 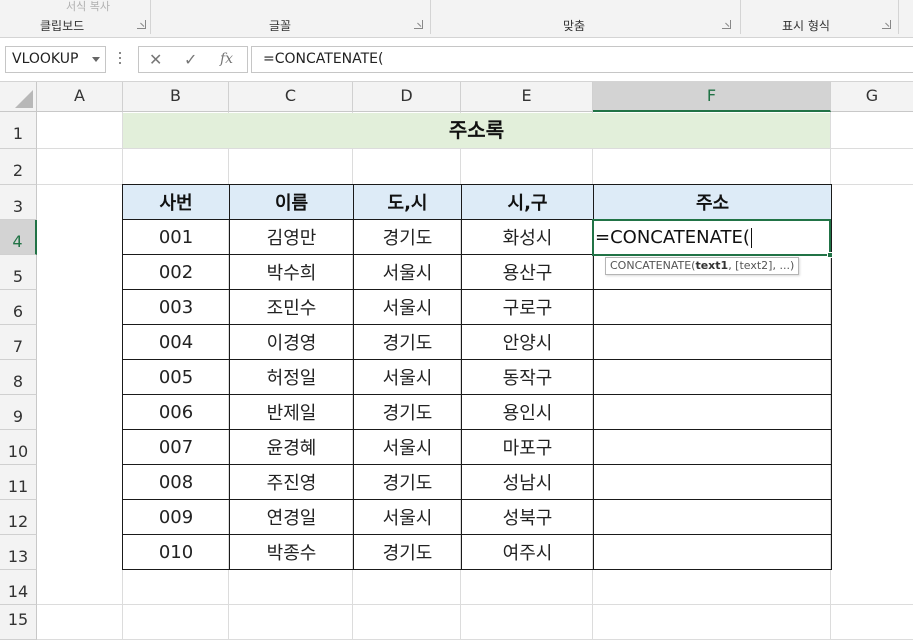 I want to click on row-header-4: 4, so click(x=18, y=237).